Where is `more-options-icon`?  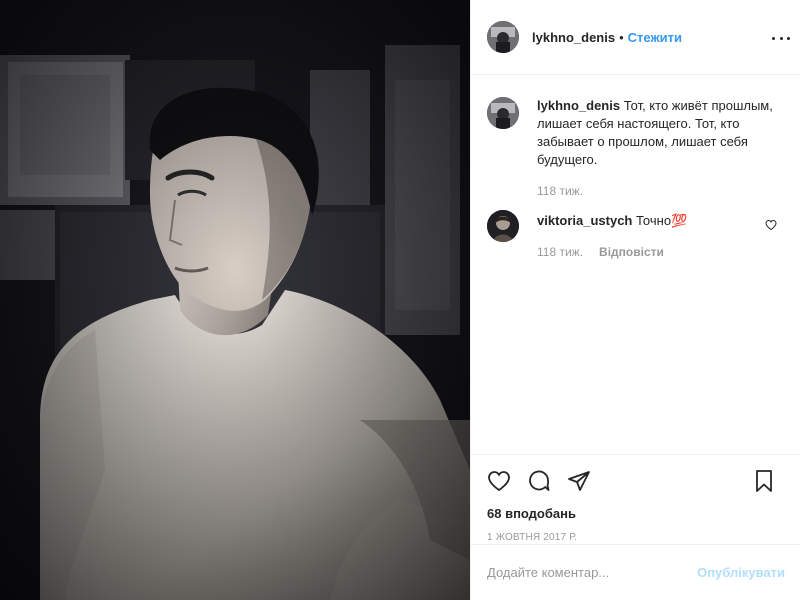 more-options-icon is located at coordinates (781, 38).